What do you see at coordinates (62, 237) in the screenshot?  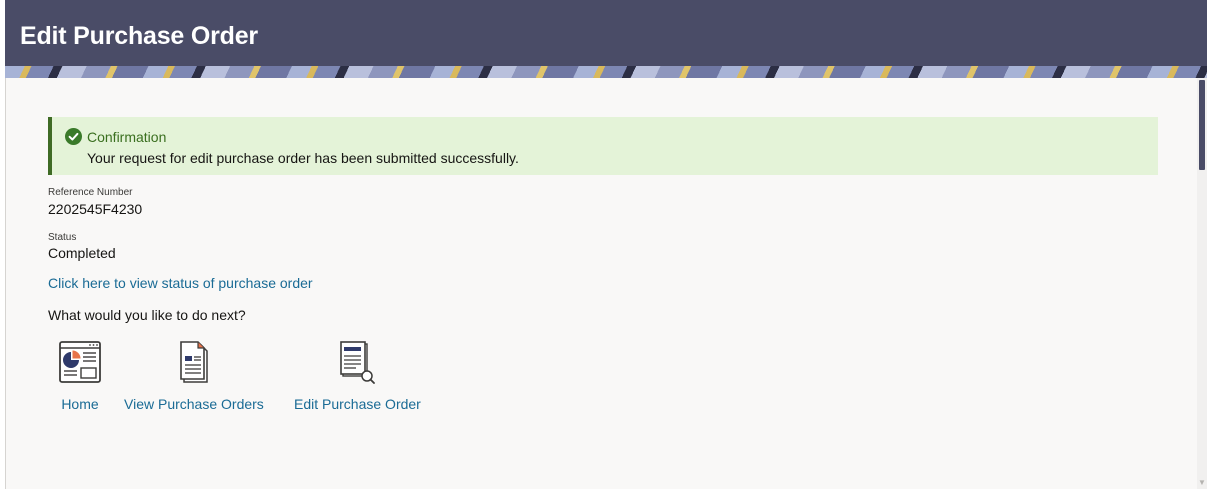 I see `status-label: Status` at bounding box center [62, 237].